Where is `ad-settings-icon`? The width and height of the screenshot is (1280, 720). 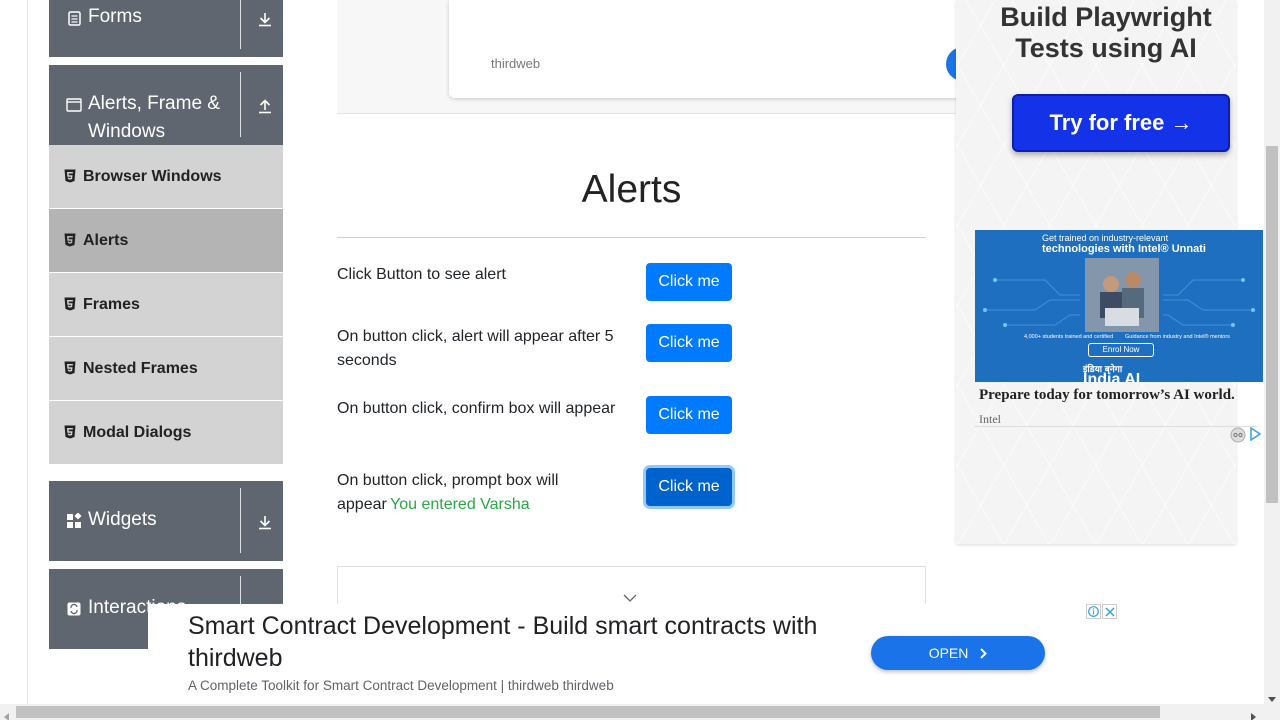
ad-settings-icon is located at coordinates (1238, 437).